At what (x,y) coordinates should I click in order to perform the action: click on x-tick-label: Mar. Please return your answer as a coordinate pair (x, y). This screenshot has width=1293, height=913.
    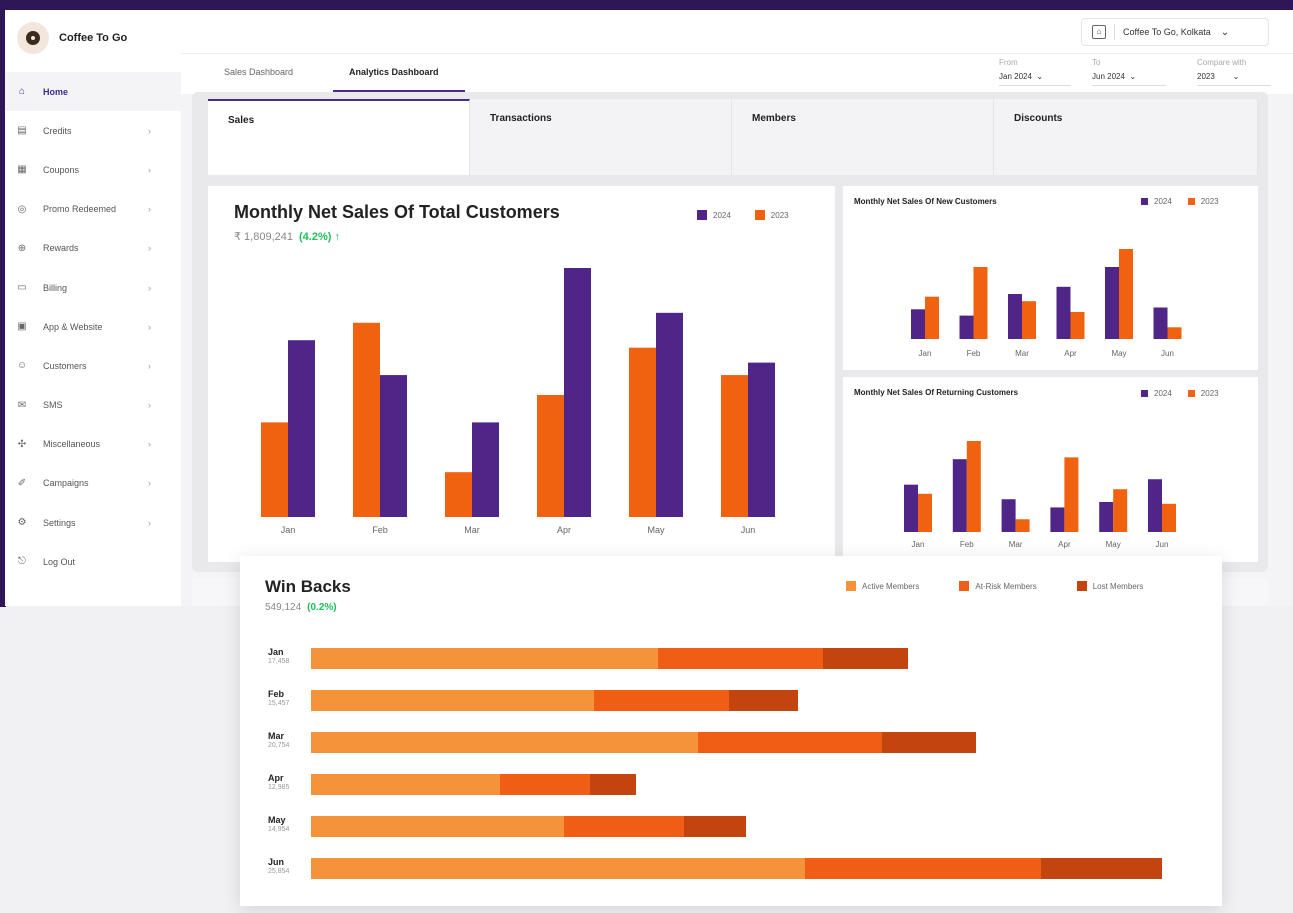
    Looking at the image, I should click on (1016, 544).